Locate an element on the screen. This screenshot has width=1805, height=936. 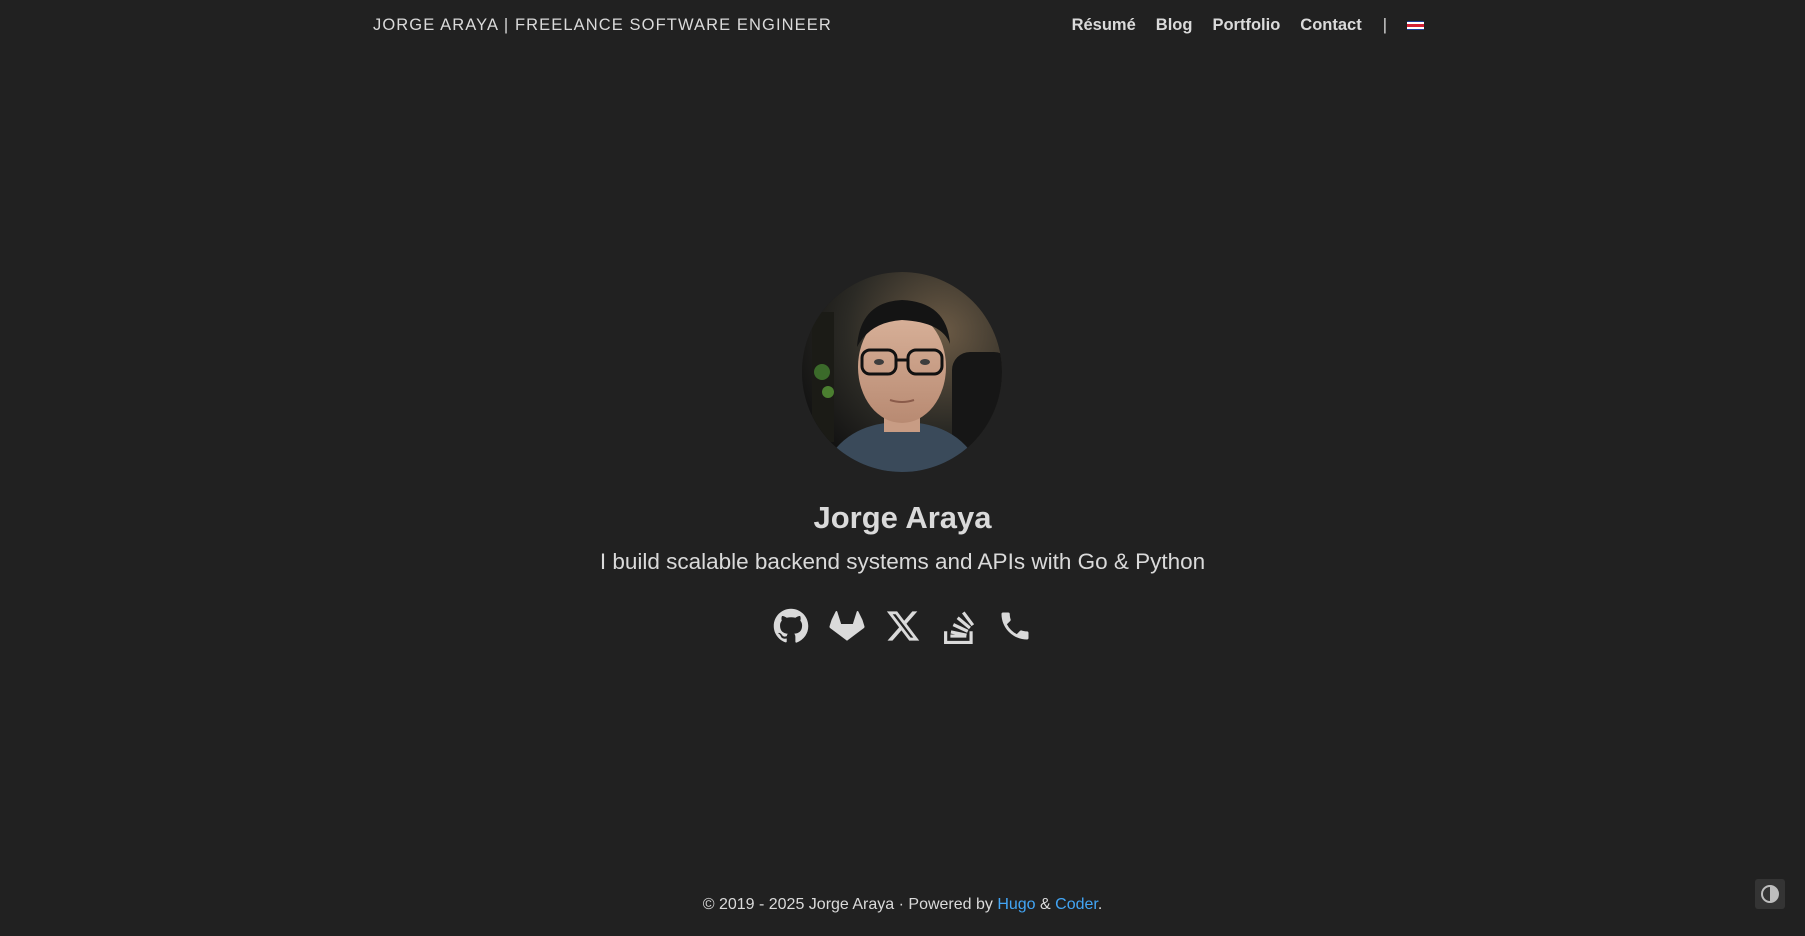
nav-item-contact: Contact is located at coordinates (1330, 25).